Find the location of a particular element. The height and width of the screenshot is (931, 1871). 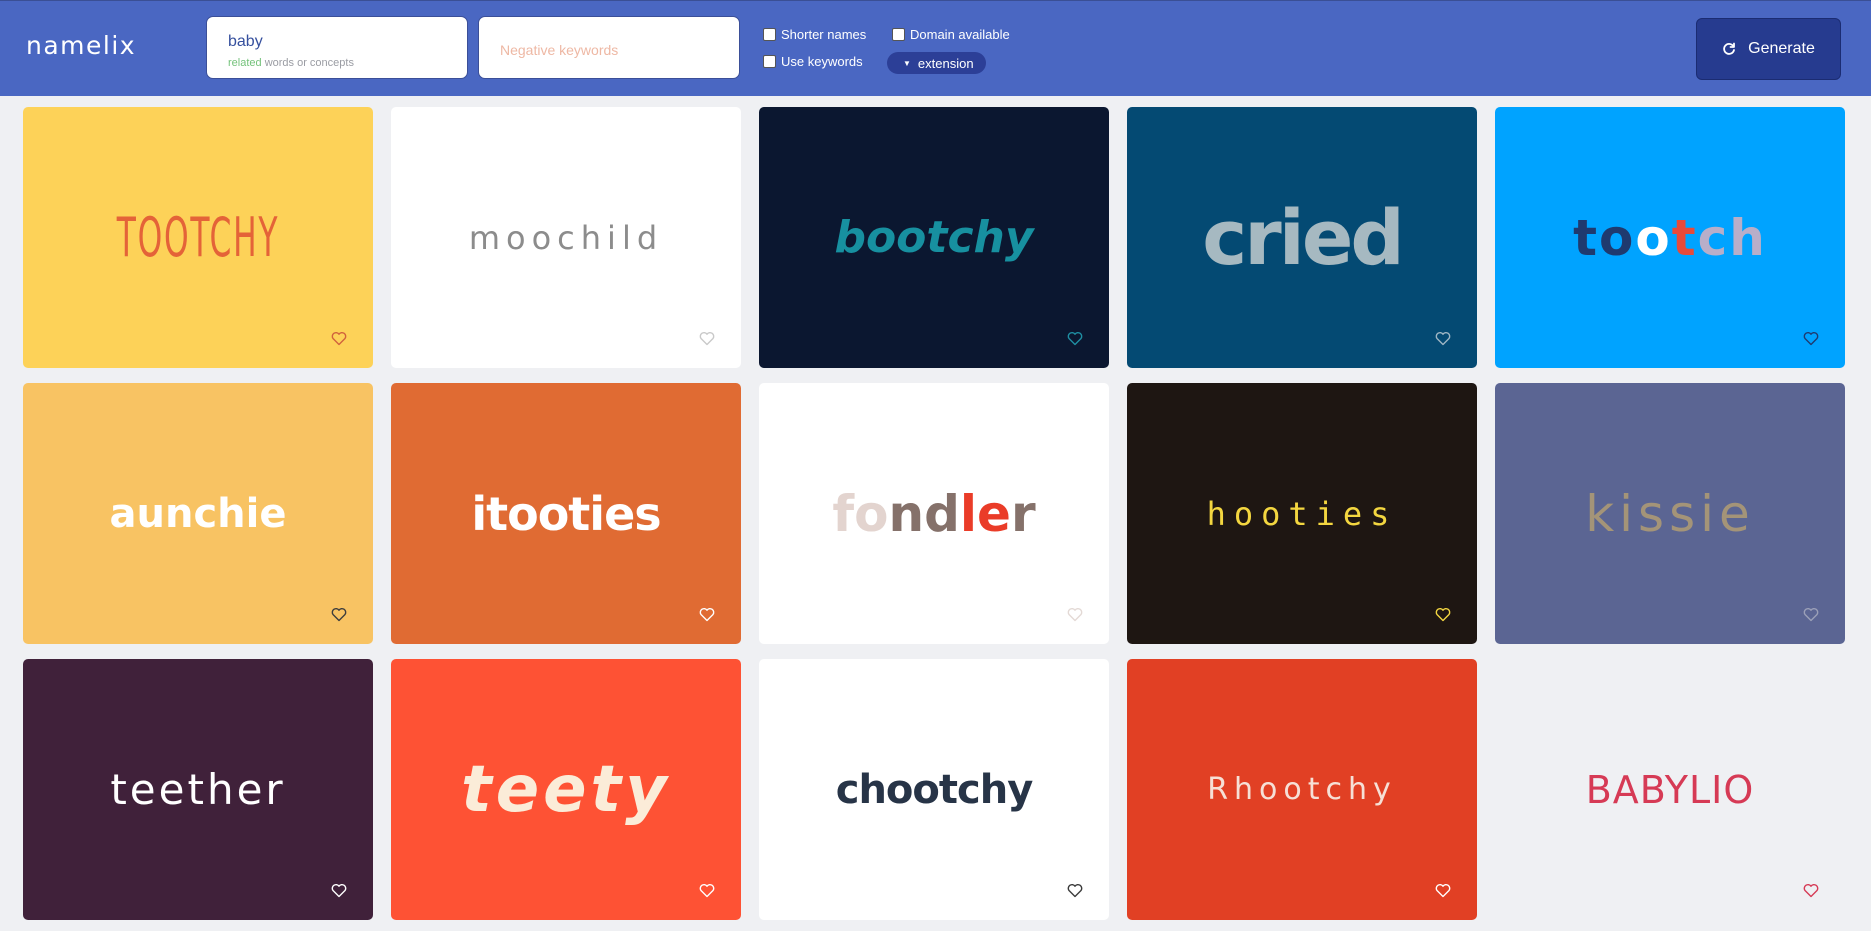

keywords-hint-related: related is located at coordinates (245, 63).